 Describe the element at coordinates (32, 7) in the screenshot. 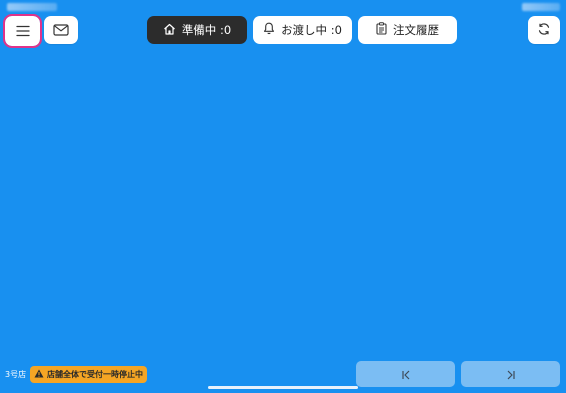

I see `status-bar-left` at that location.